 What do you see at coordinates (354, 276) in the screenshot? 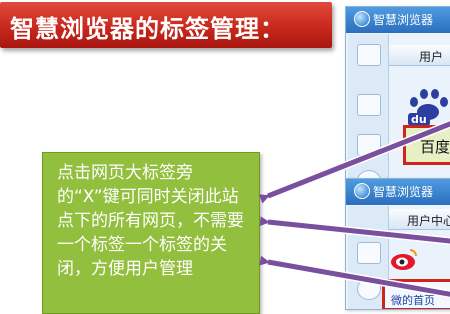
I see `arrow-to-bottom-tab` at bounding box center [354, 276].